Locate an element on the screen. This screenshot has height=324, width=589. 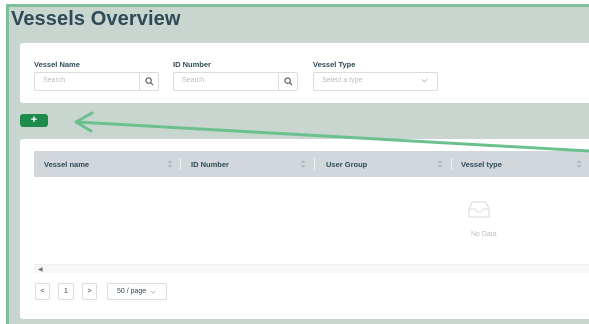
page-title: Vessels Overview is located at coordinates (96, 19).